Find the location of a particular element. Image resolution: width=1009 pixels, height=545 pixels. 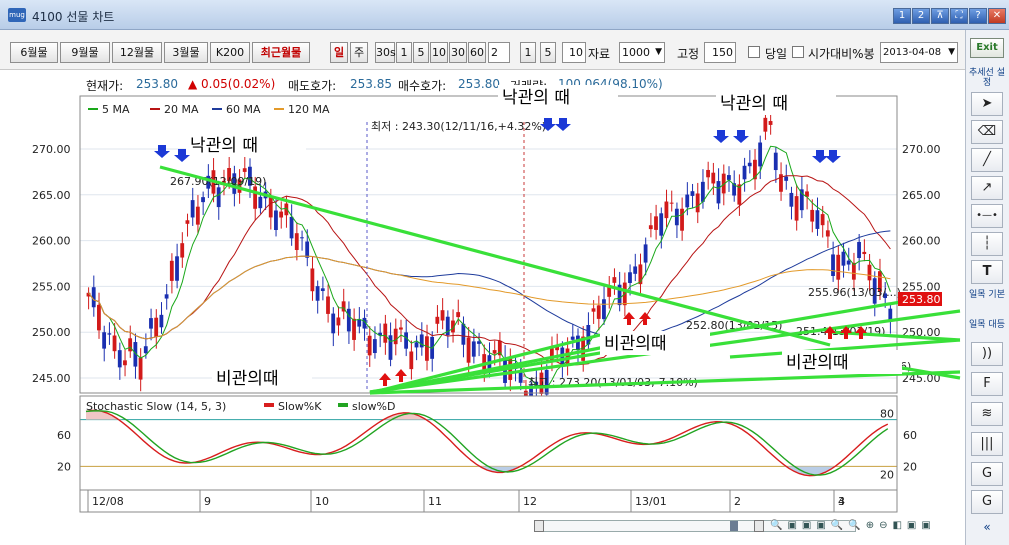

month-9-button: 9월물 is located at coordinates (85, 52).